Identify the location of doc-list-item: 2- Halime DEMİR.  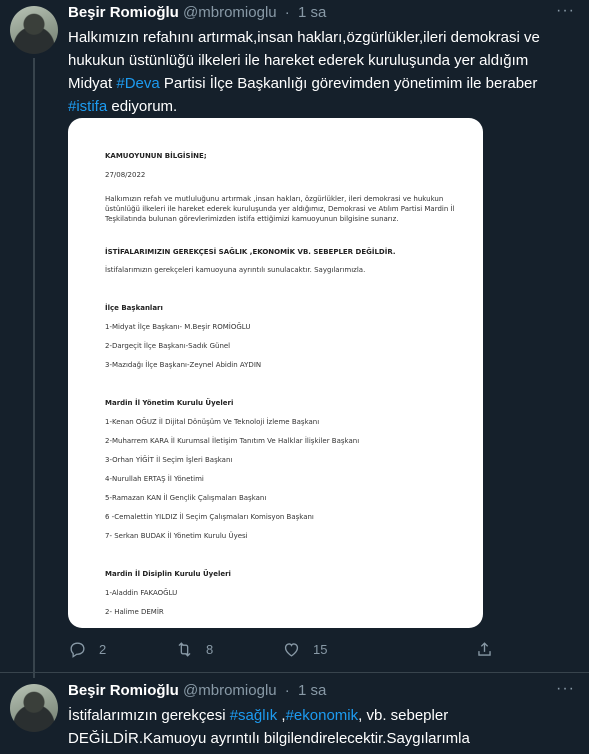
(134, 612).